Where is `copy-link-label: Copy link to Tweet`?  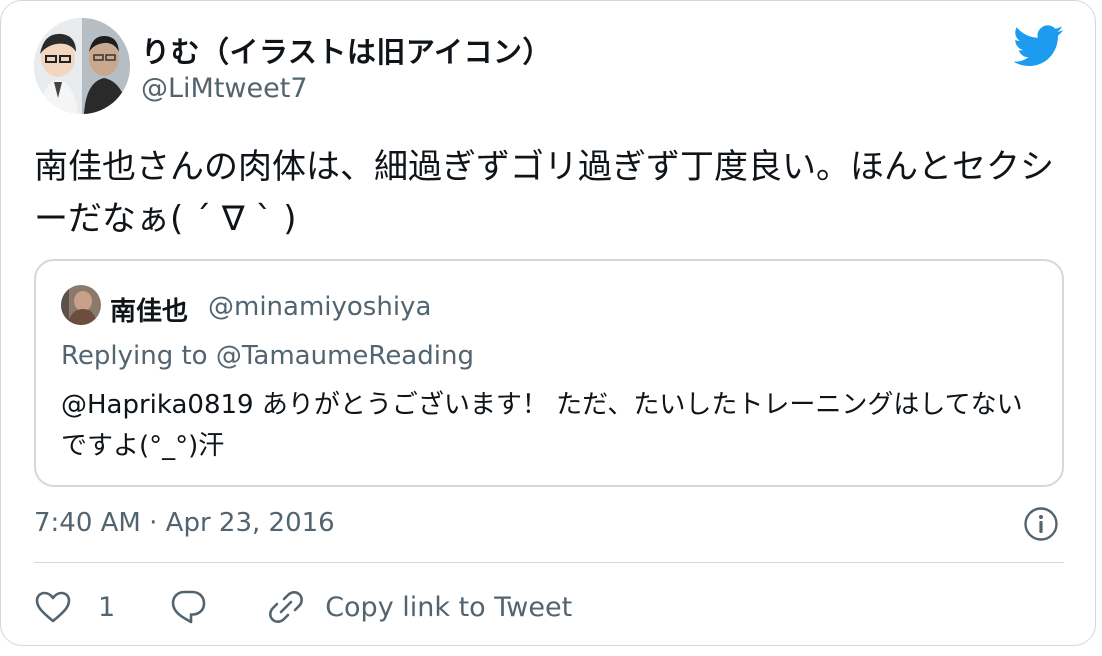 copy-link-label: Copy link to Tweet is located at coordinates (449, 607).